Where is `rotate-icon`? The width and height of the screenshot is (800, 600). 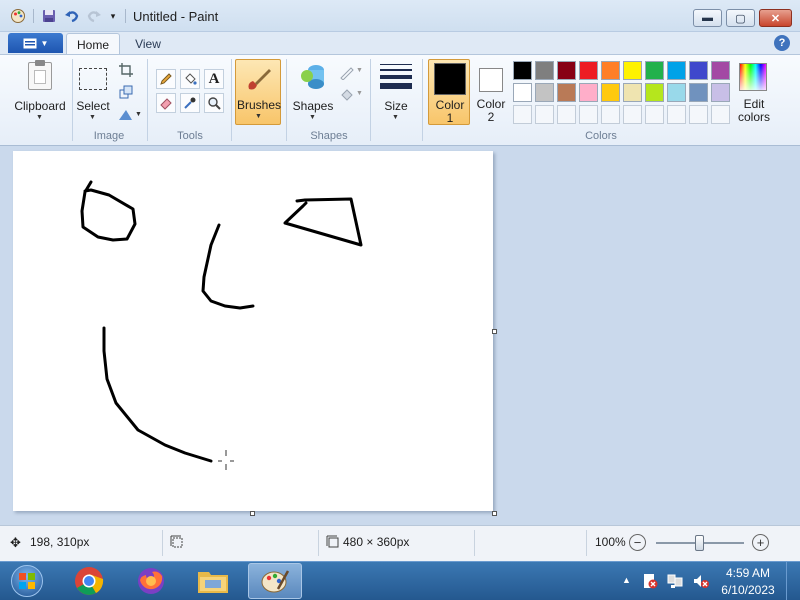 rotate-icon is located at coordinates (126, 114).